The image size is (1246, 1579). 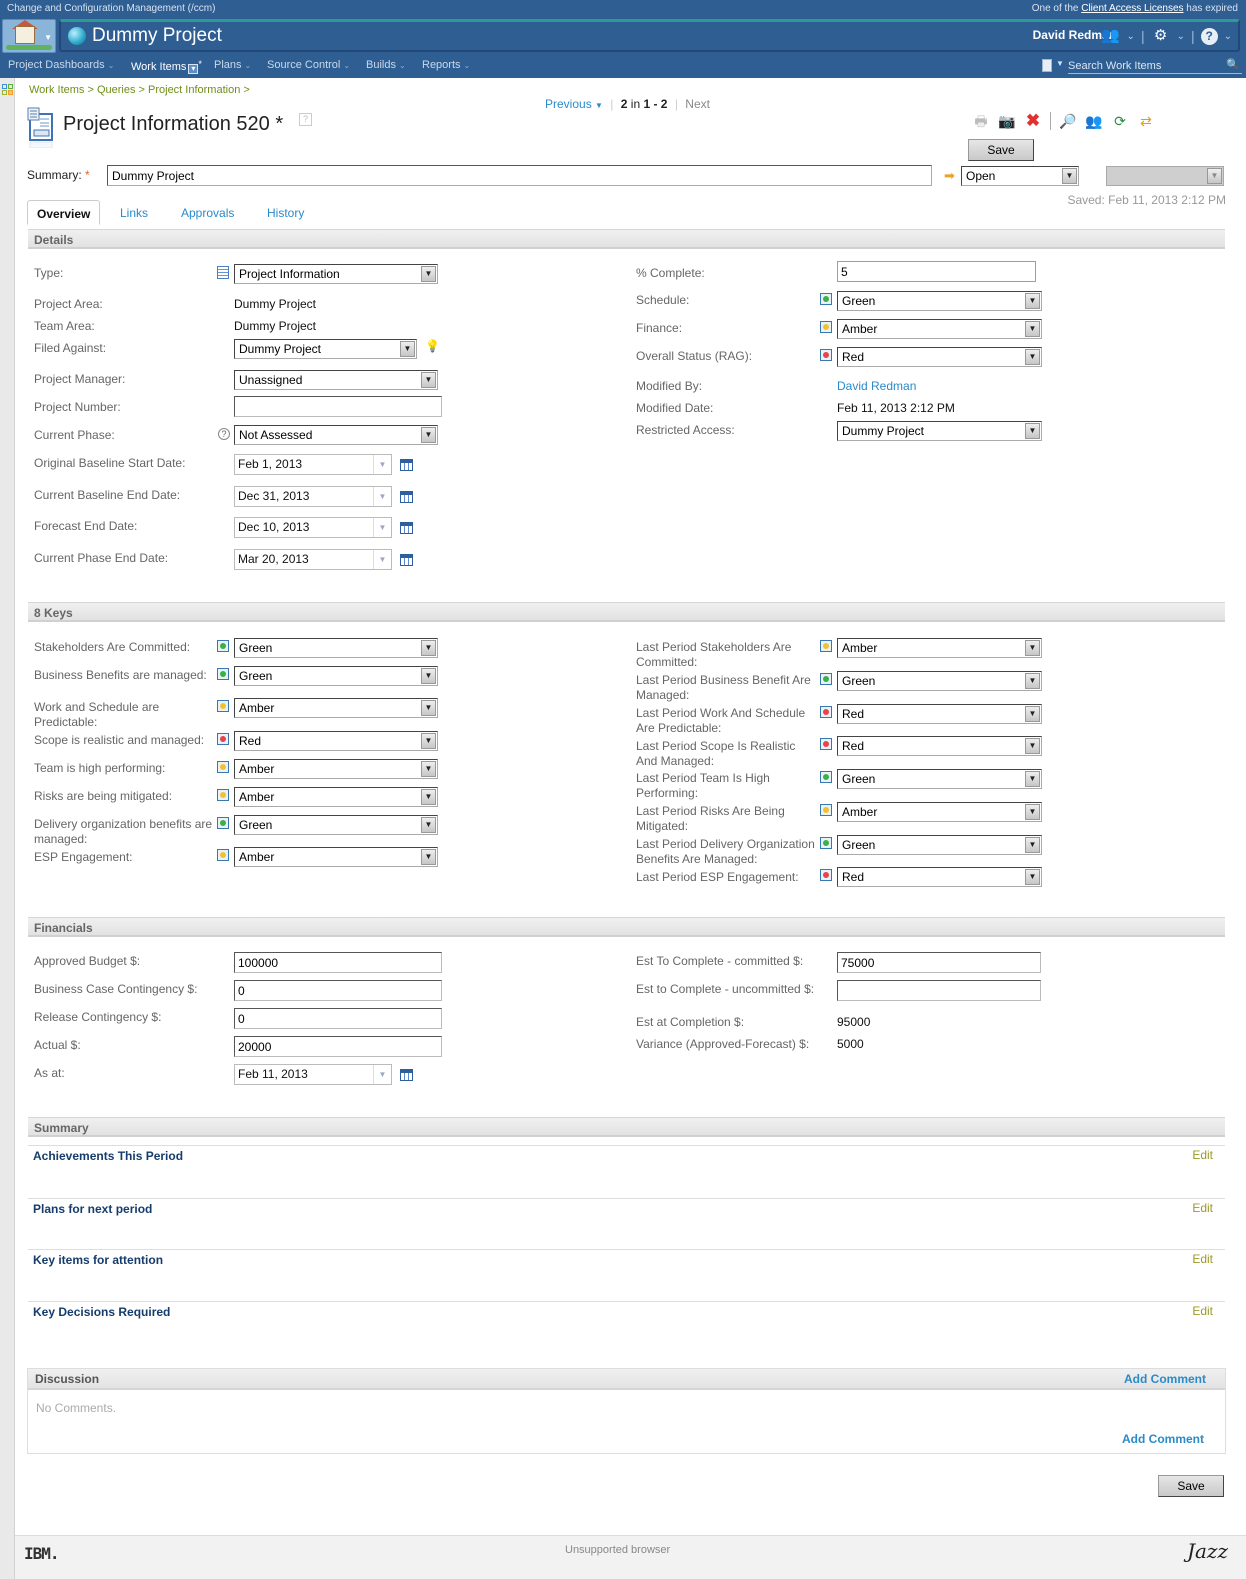 What do you see at coordinates (336, 857) in the screenshot?
I see `key-select-esp-engagement: Amber ▼` at bounding box center [336, 857].